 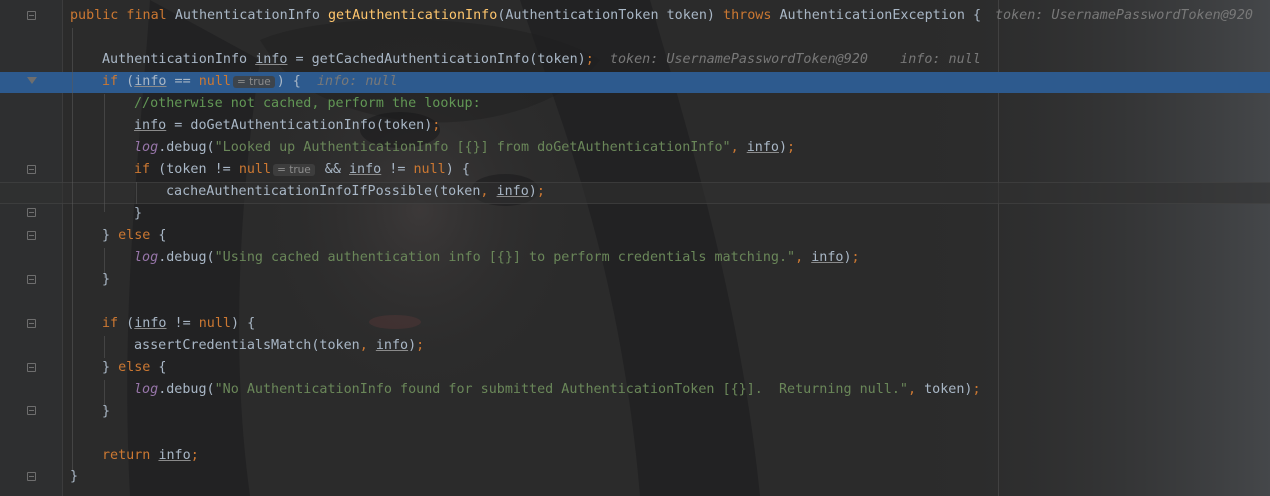 I want to click on inline-hint: = true, so click(x=254, y=82).